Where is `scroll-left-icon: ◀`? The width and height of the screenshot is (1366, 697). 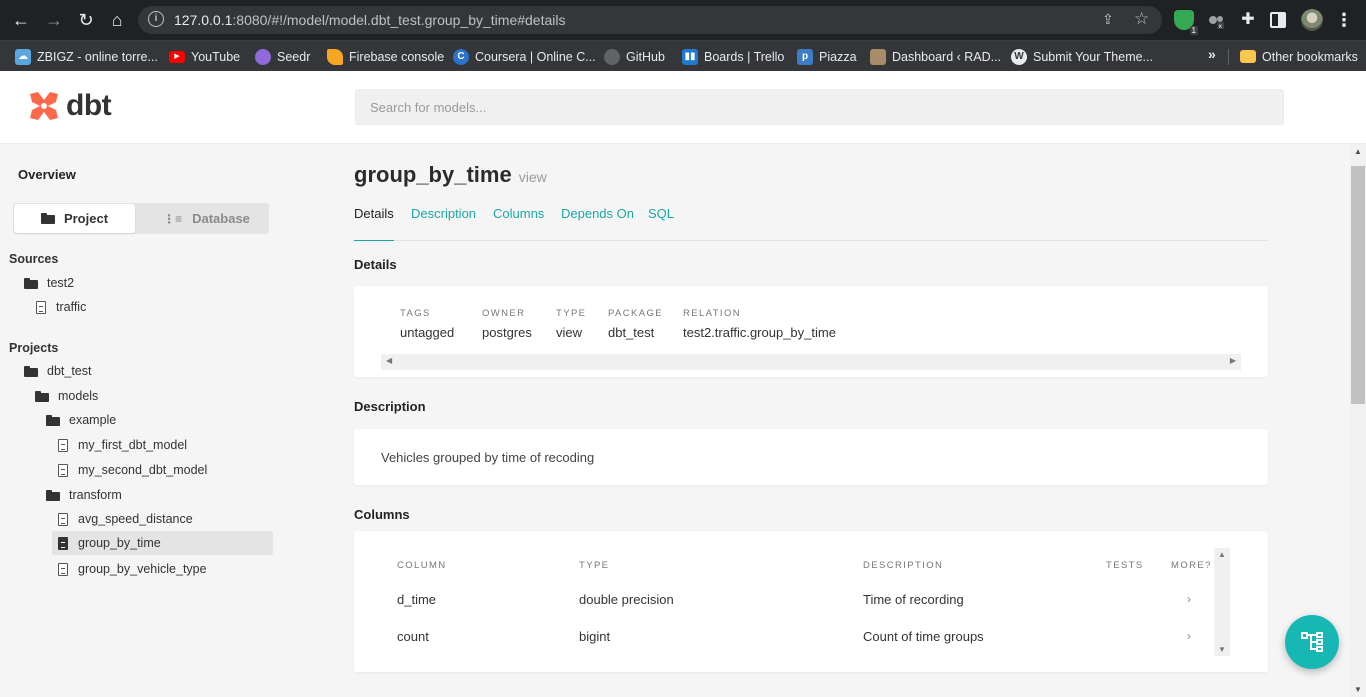
scroll-left-icon: ◀ is located at coordinates (389, 360).